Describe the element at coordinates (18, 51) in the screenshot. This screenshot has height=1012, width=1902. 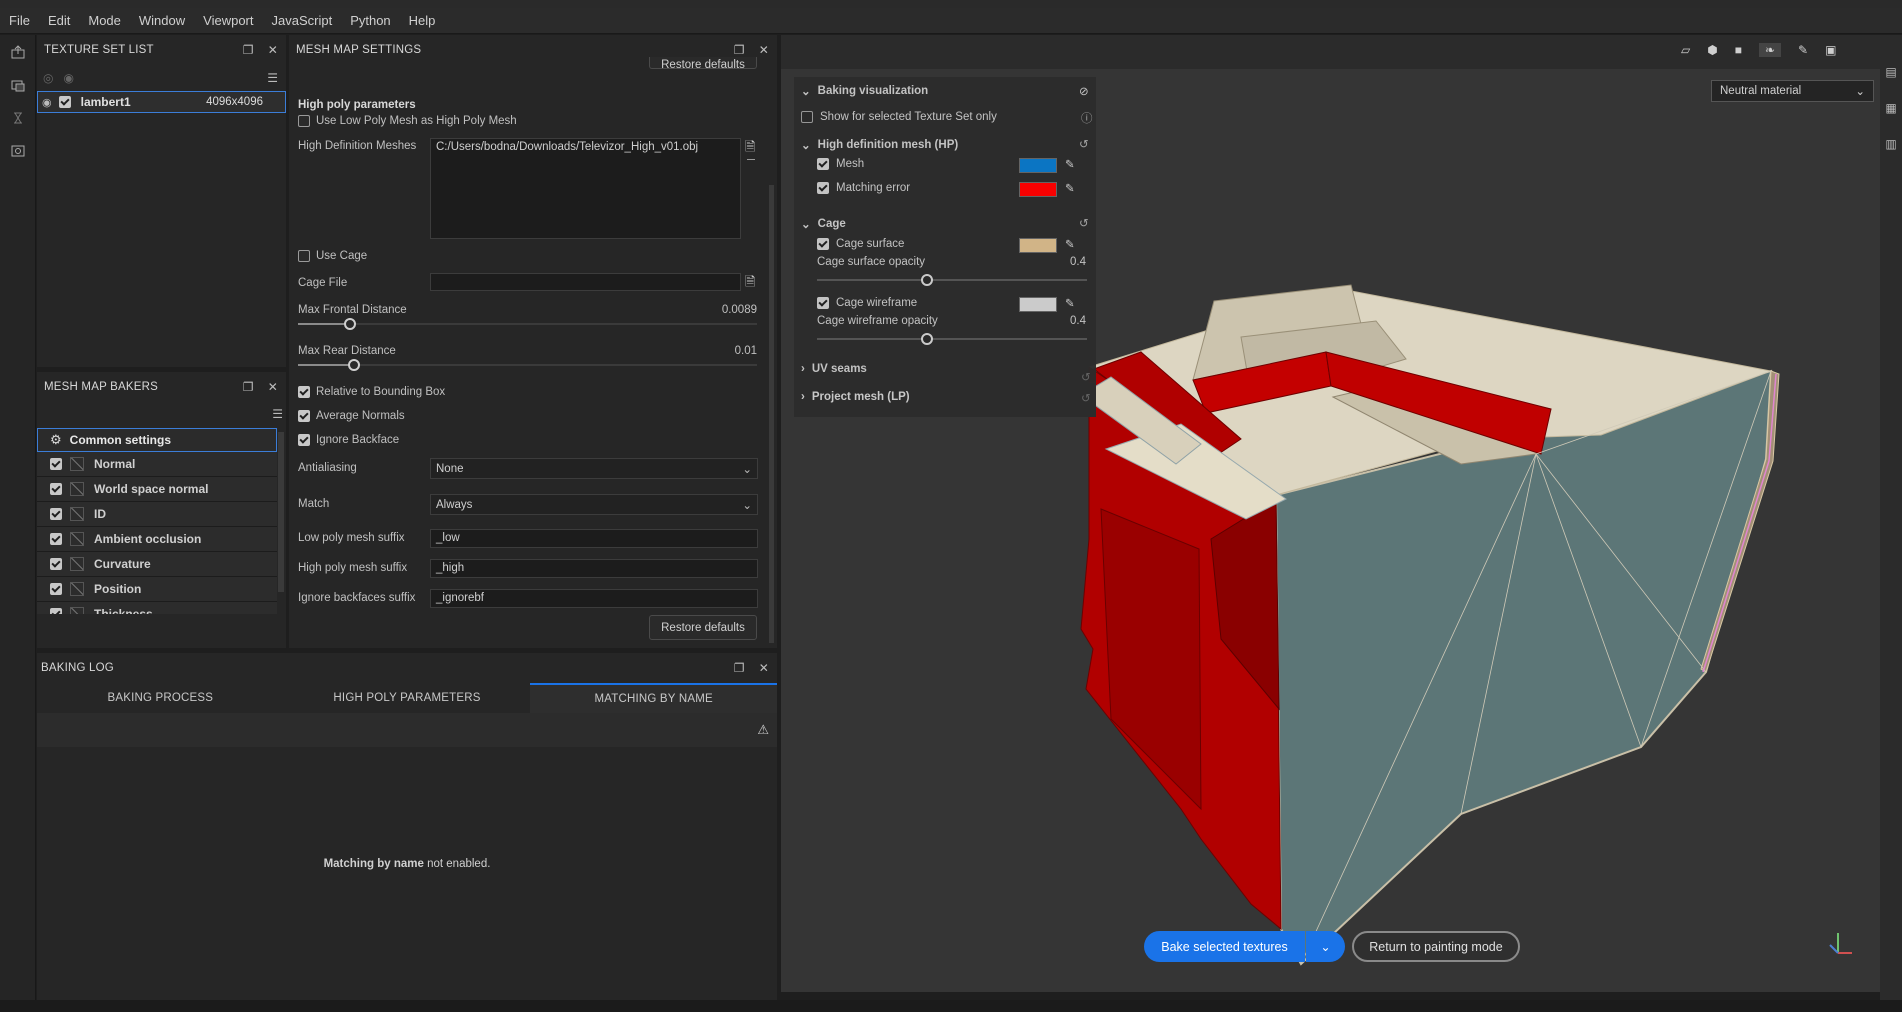
I see `export-icon` at that location.